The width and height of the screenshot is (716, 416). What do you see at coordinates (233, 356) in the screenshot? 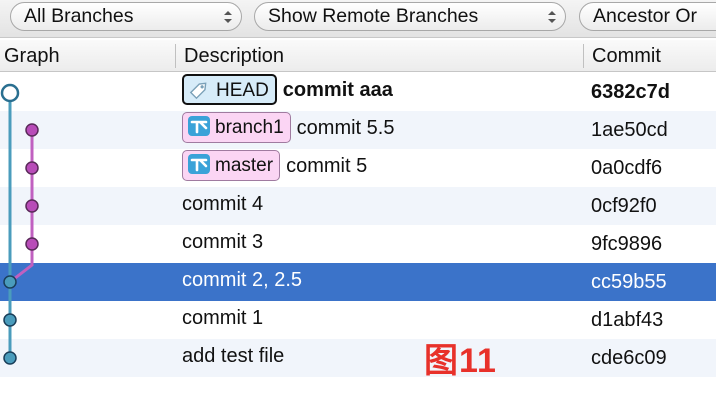
I see `commit-message: add test file` at bounding box center [233, 356].